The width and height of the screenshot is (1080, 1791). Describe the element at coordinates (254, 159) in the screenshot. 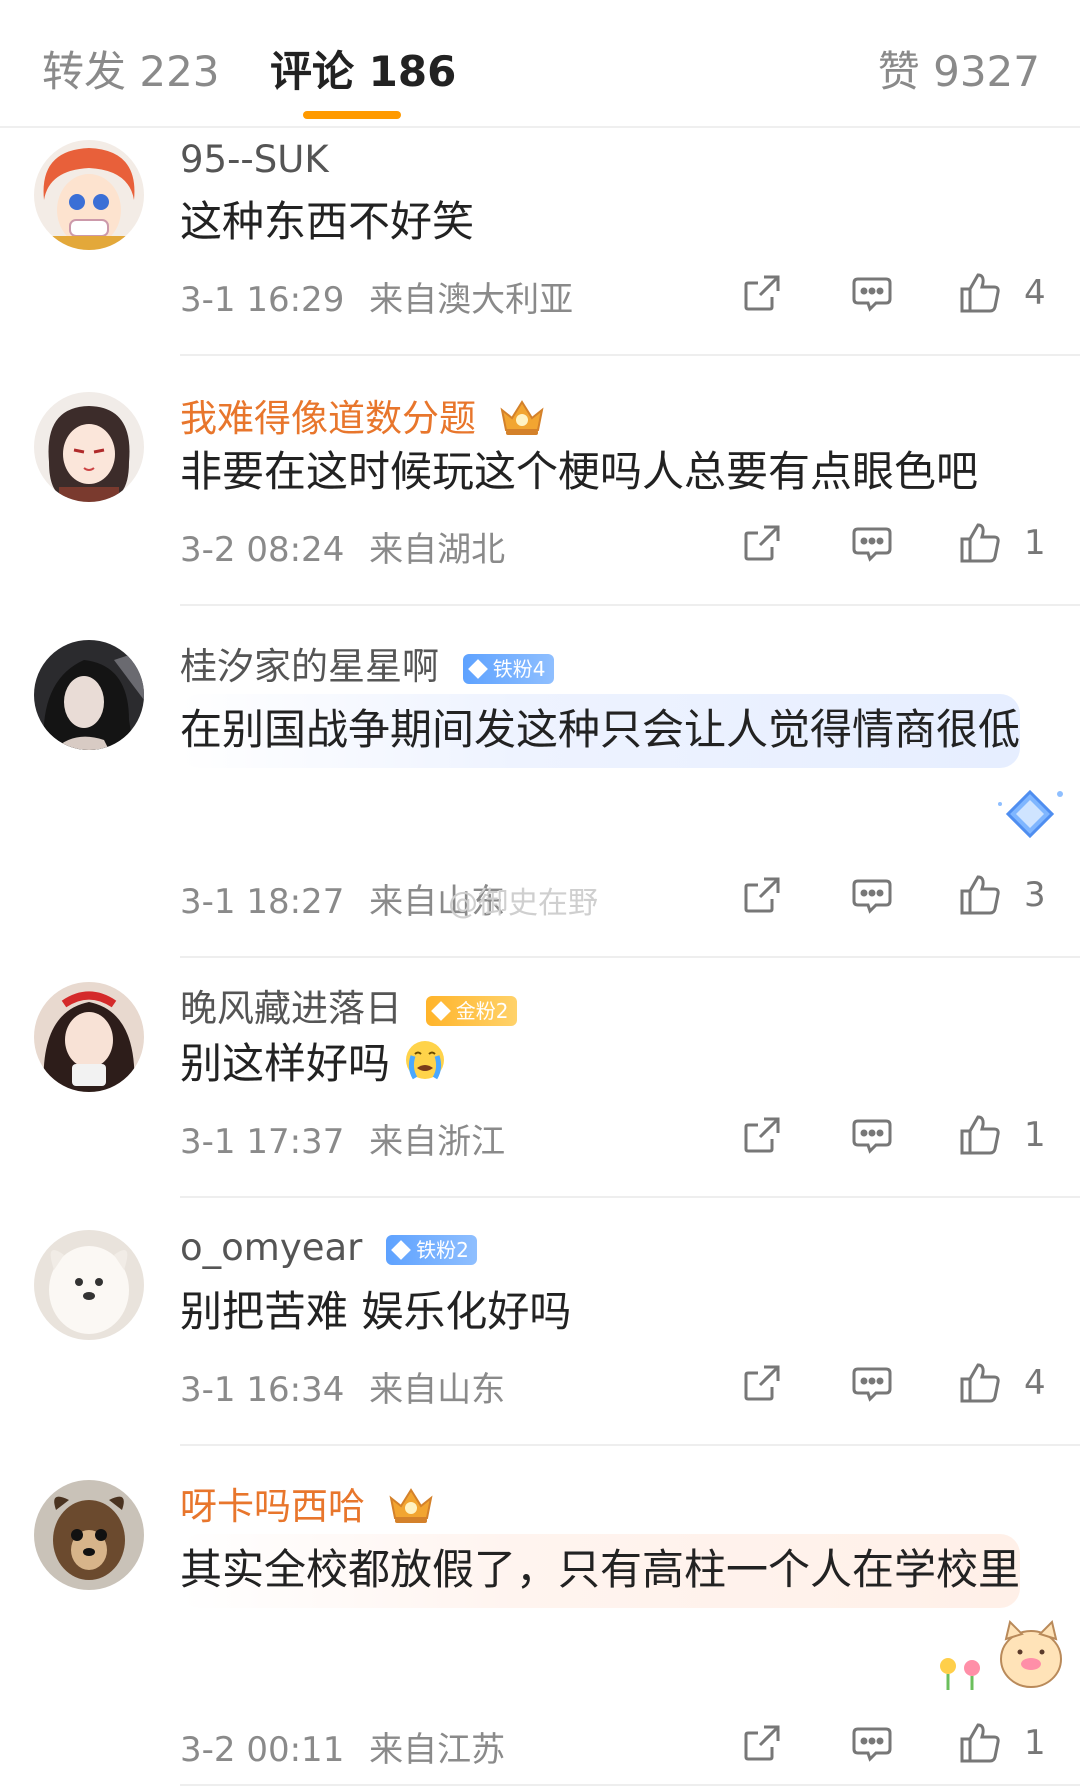

I see `username: 95--SUK` at that location.